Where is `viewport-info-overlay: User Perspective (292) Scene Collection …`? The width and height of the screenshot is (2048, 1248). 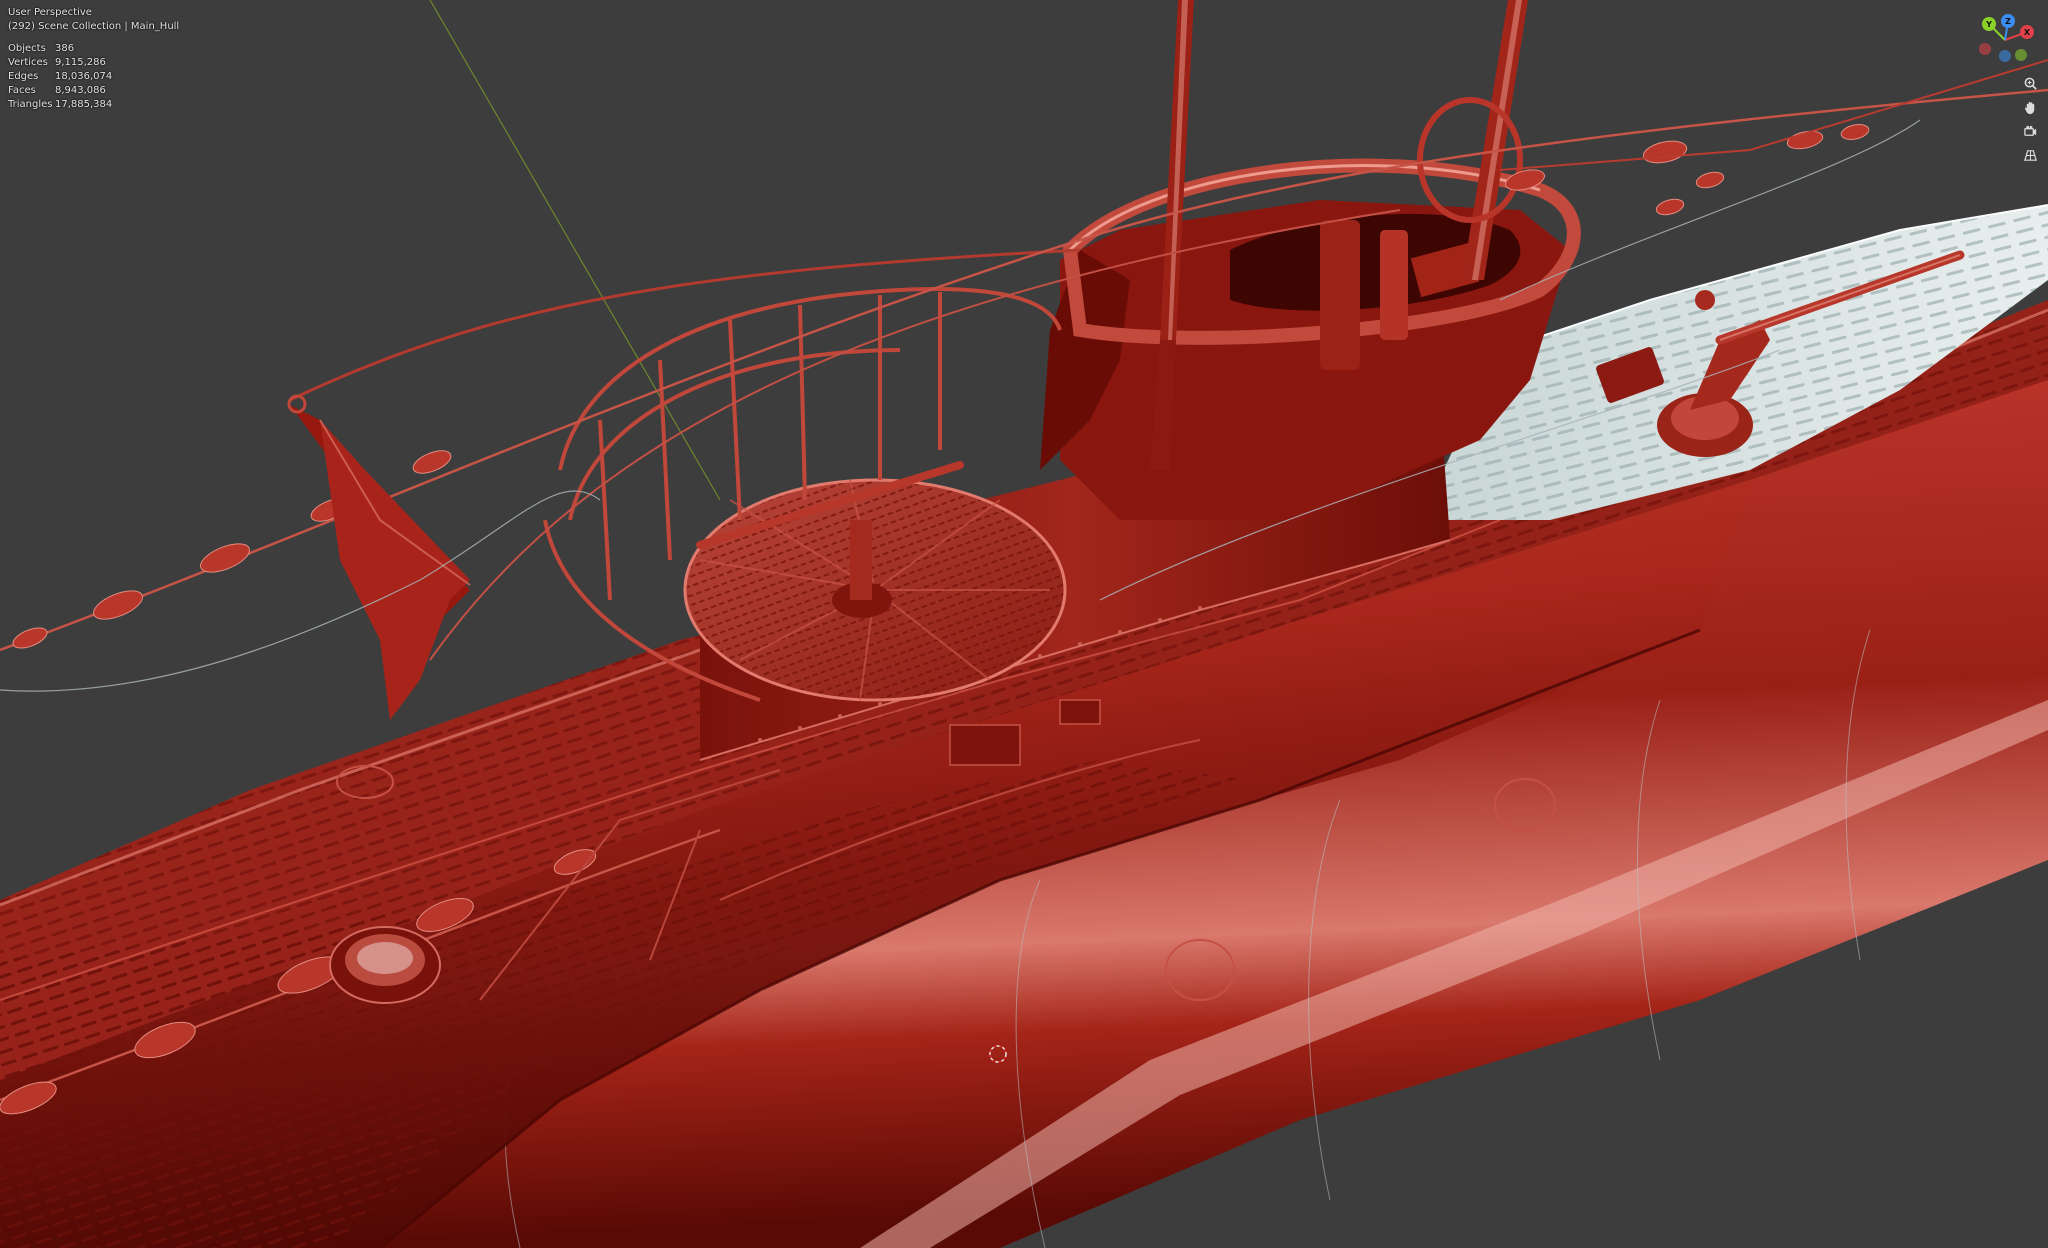 viewport-info-overlay: User Perspective (292) Scene Collection … is located at coordinates (93, 59).